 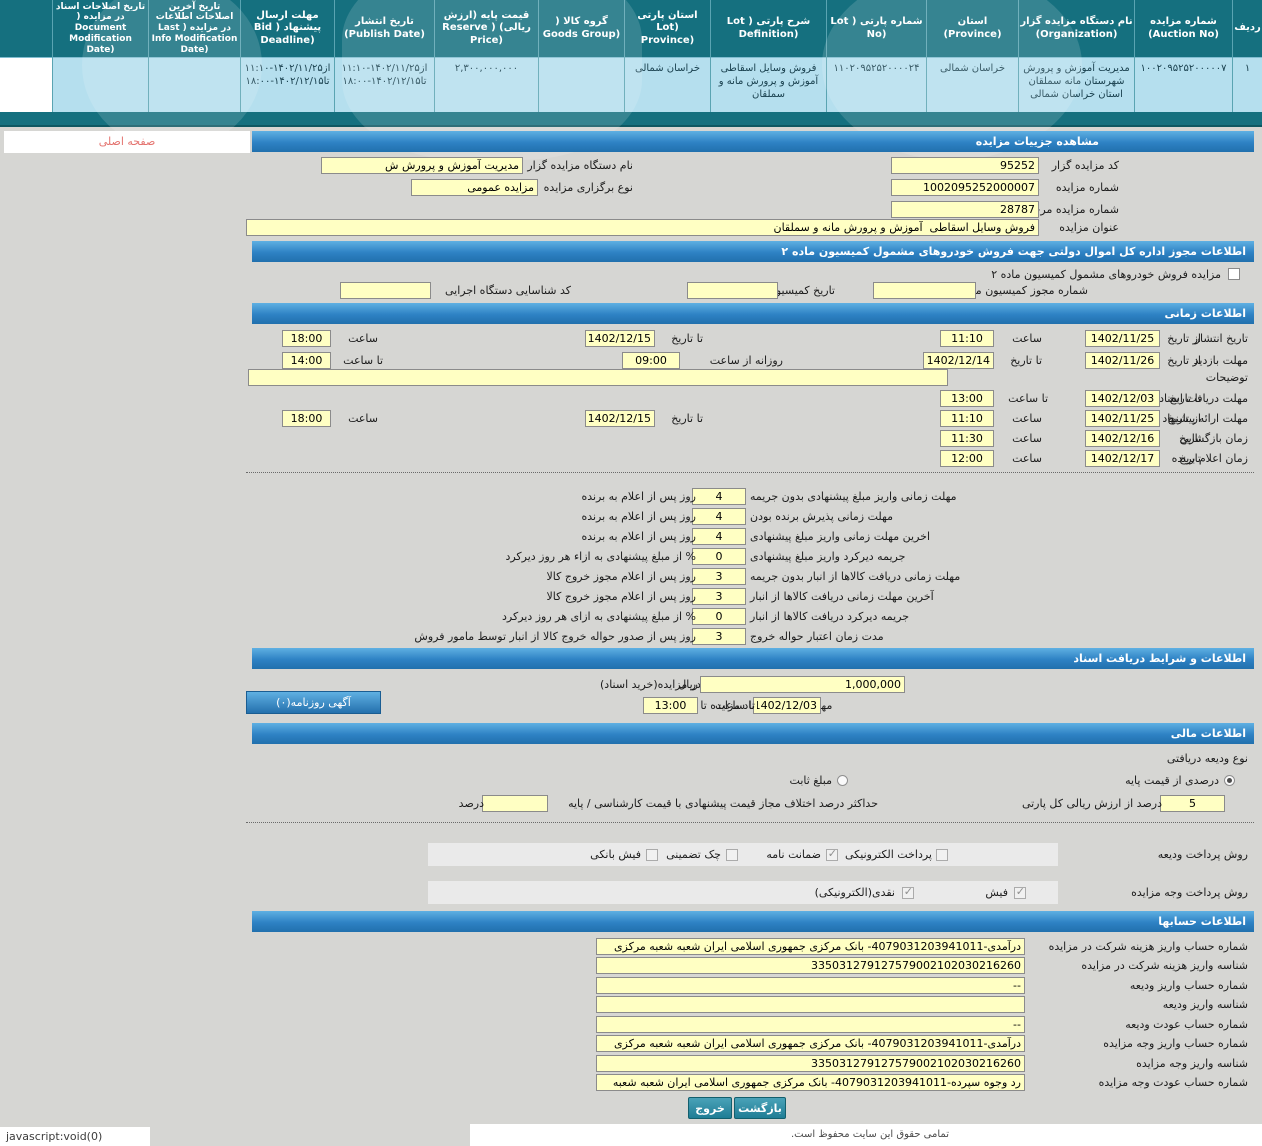 I want to click on cell-bid-deadline: از۱۴۰۲/۱۱/۲۵-۱۱:۱۰ تا۱۴۰۲/۱۲/۱۵-۱۸:۰۰, so click(x=287, y=84).